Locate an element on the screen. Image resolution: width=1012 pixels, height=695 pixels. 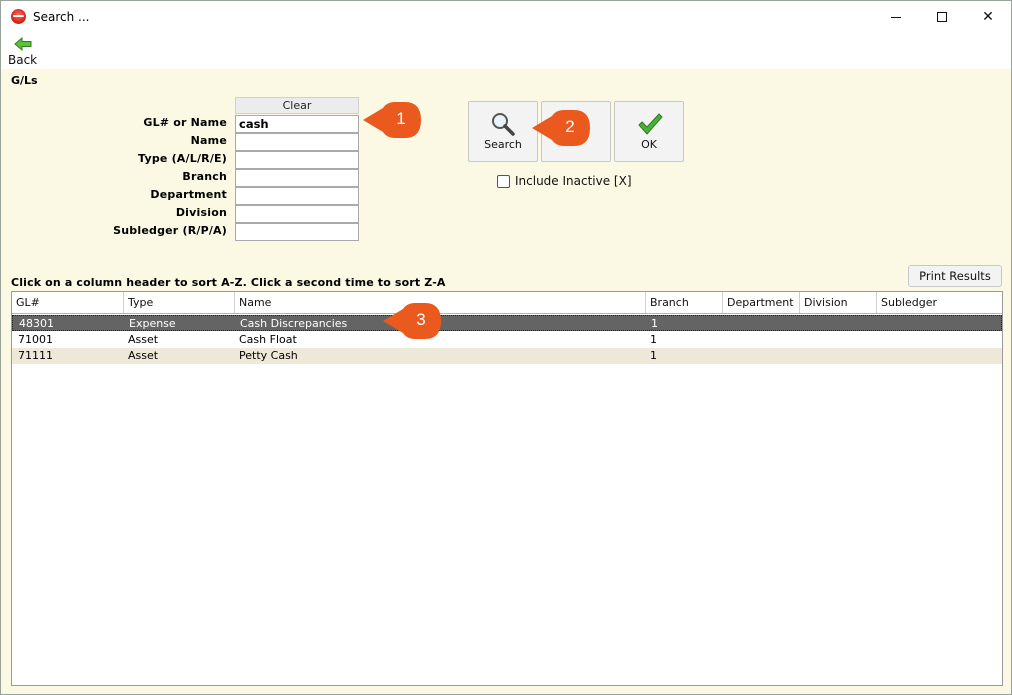
cell-gl: 71111 is located at coordinates (35, 355).